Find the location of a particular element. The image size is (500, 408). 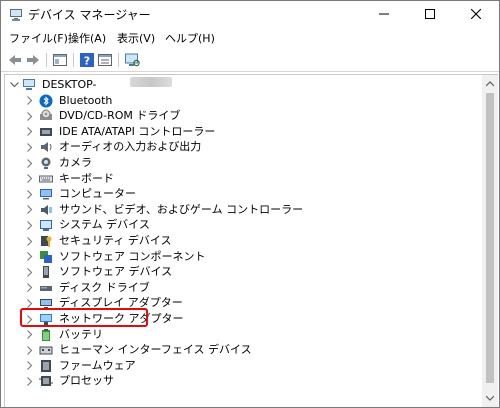

tree-item-label: DVD/CD-ROM ドライブ is located at coordinates (120, 116).